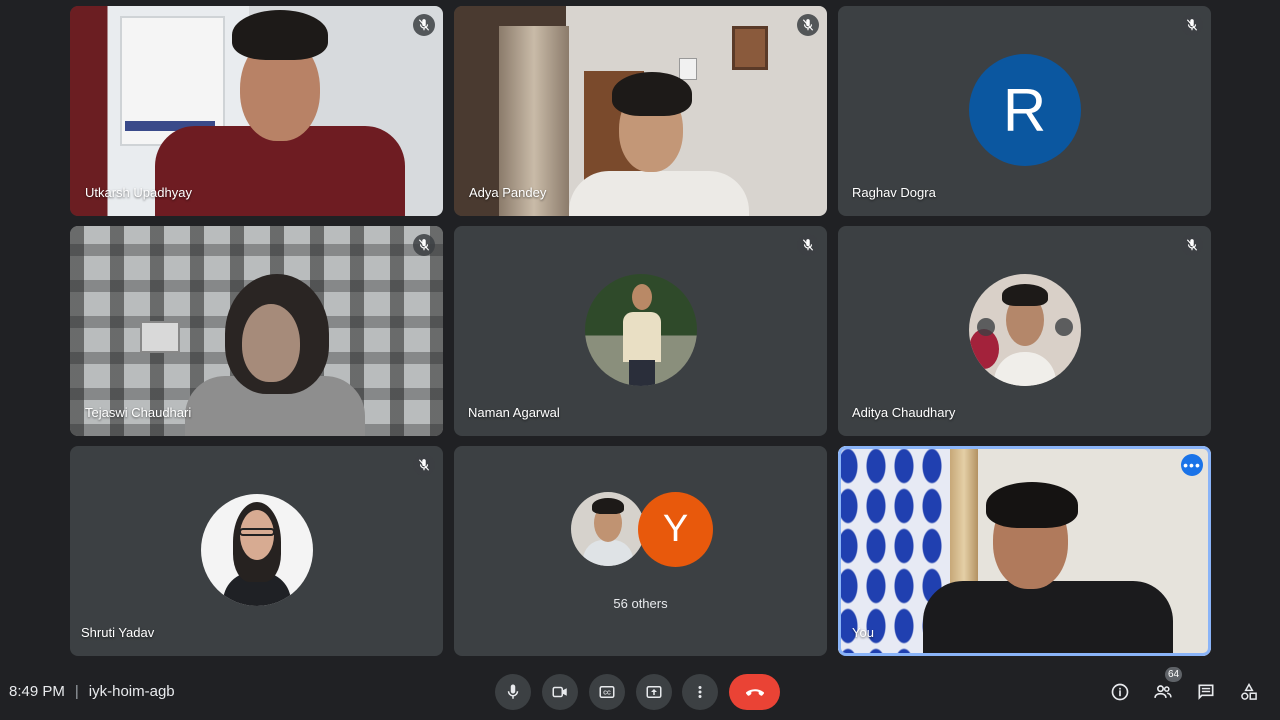 Image resolution: width=1280 pixels, height=720 pixels. Describe the element at coordinates (256, 331) in the screenshot. I see `participant-tile-tejaswi: Tejaswi Chaudhari` at that location.